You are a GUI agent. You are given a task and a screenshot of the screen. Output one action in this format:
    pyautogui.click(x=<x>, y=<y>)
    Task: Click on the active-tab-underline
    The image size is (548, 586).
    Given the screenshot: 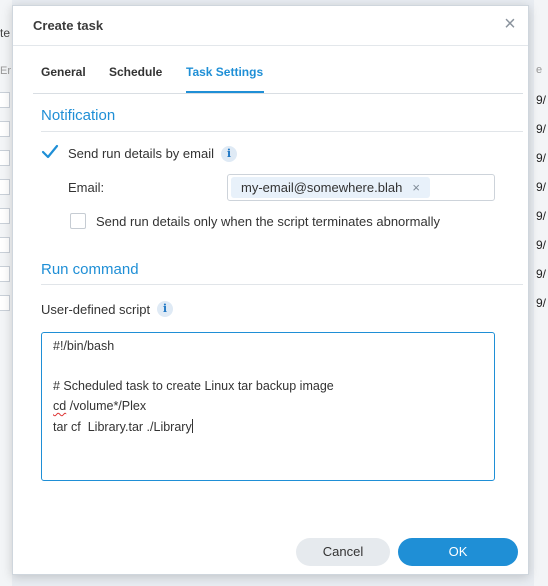 What is the action you would take?
    pyautogui.click(x=225, y=92)
    